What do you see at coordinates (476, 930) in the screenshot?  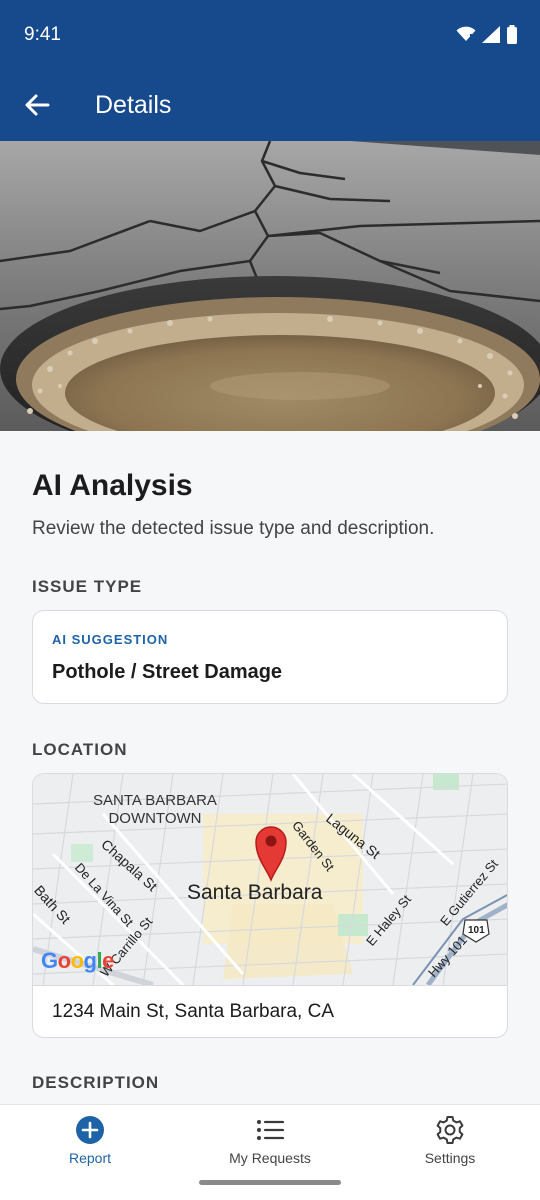 I see `highway-shield-label: 101` at bounding box center [476, 930].